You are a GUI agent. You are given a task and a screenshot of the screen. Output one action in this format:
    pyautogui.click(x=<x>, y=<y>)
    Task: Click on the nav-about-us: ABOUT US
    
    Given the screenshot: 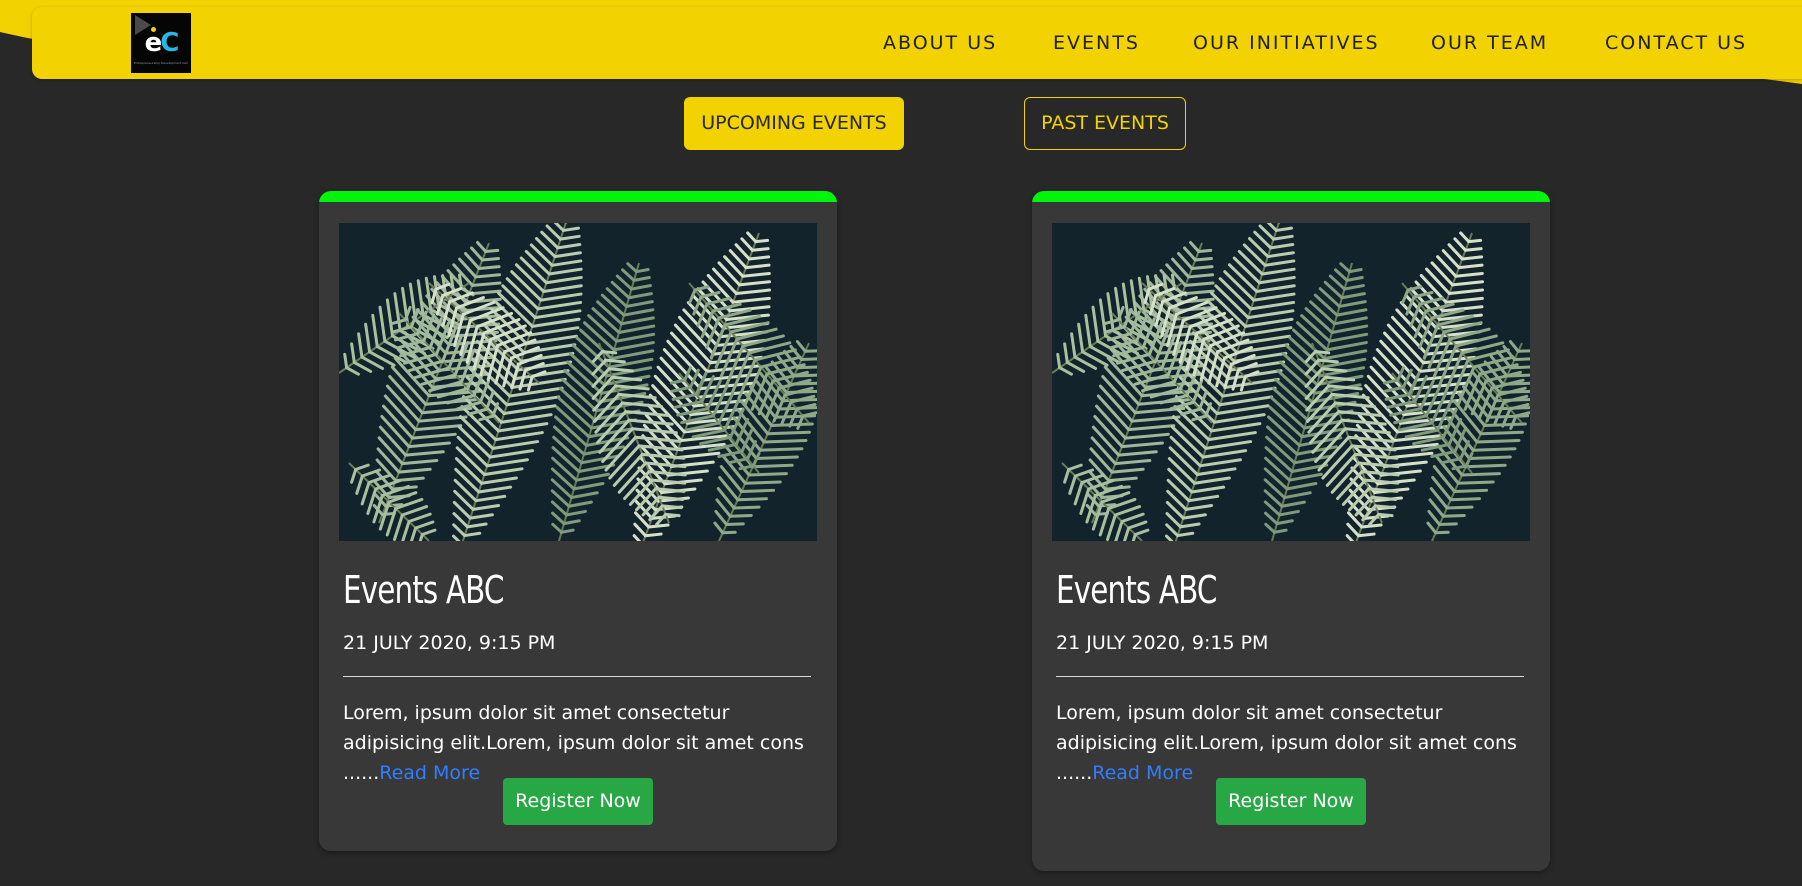 What is the action you would take?
    pyautogui.click(x=940, y=43)
    